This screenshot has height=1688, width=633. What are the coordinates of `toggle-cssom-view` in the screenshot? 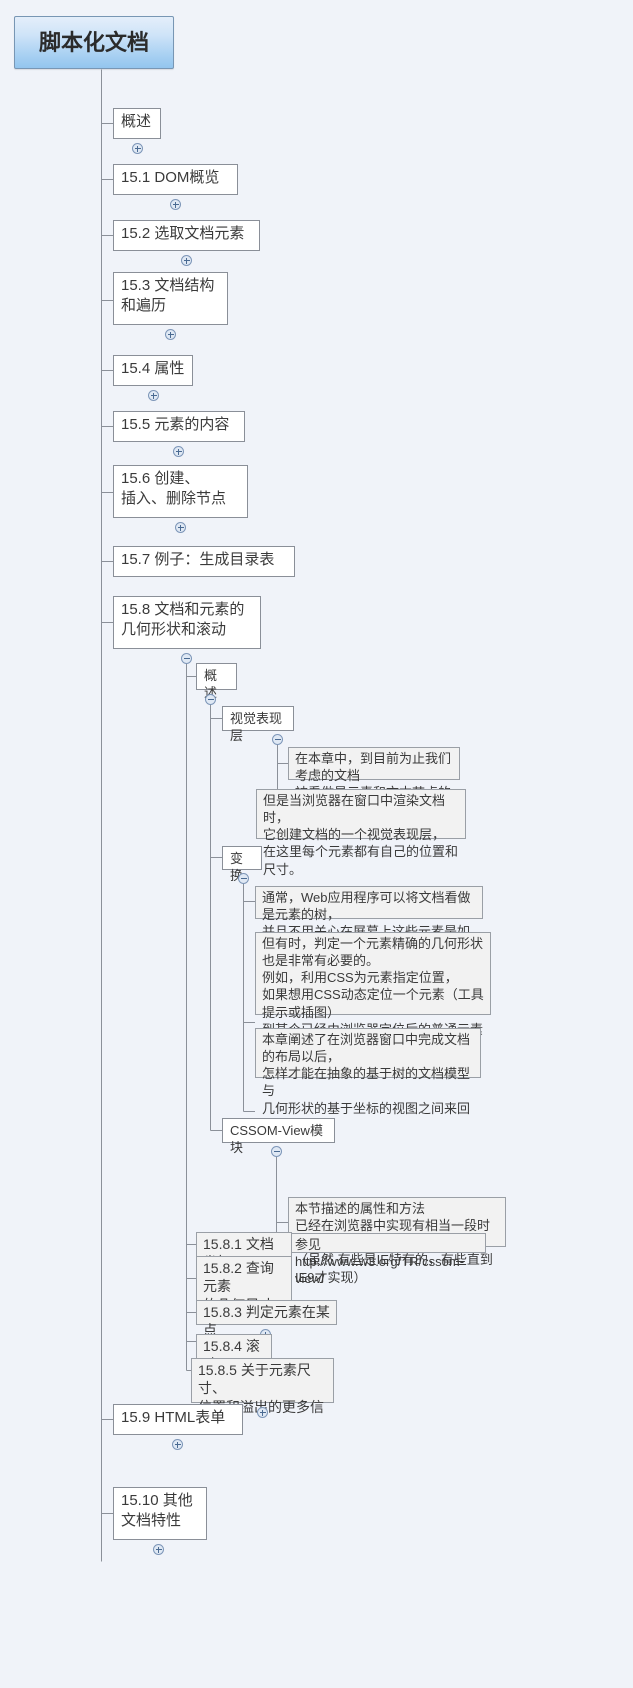 It's located at (276, 1151).